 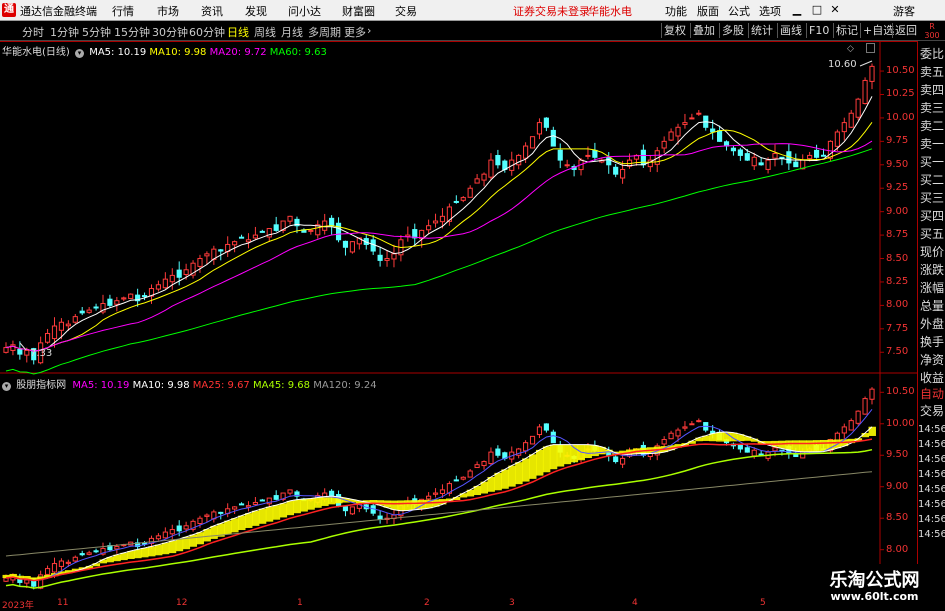 I want to click on login-notice: 证券交易未登录, so click(x=551, y=11).